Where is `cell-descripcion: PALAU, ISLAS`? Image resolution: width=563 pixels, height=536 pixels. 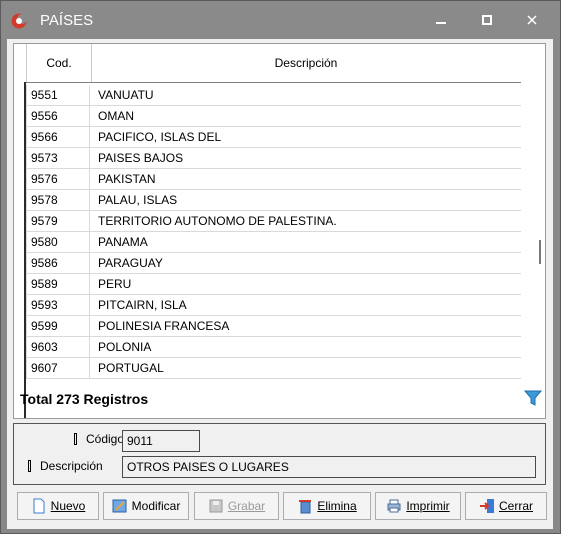
cell-descripcion: PALAU, ISLAS is located at coordinates (138, 200).